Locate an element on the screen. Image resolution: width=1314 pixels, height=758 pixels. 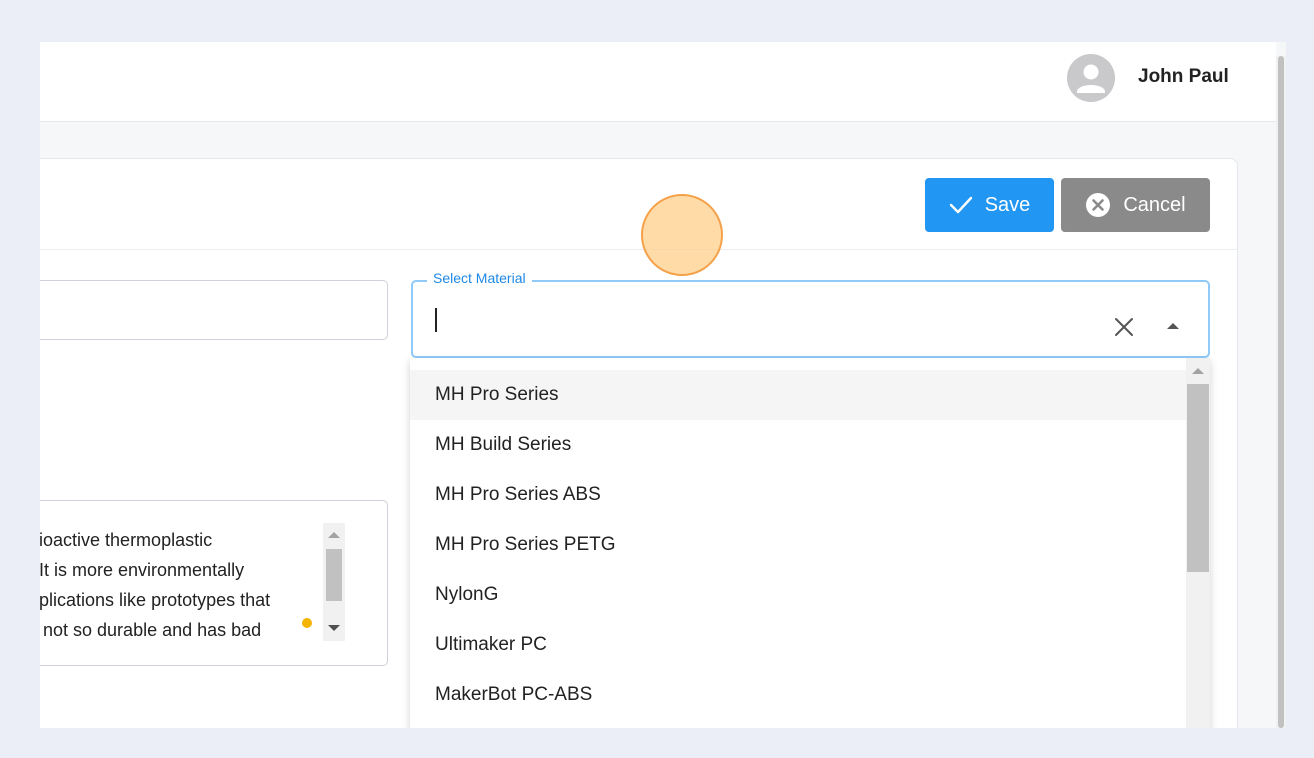
material-option: Ultimaker PC is located at coordinates (798, 645).